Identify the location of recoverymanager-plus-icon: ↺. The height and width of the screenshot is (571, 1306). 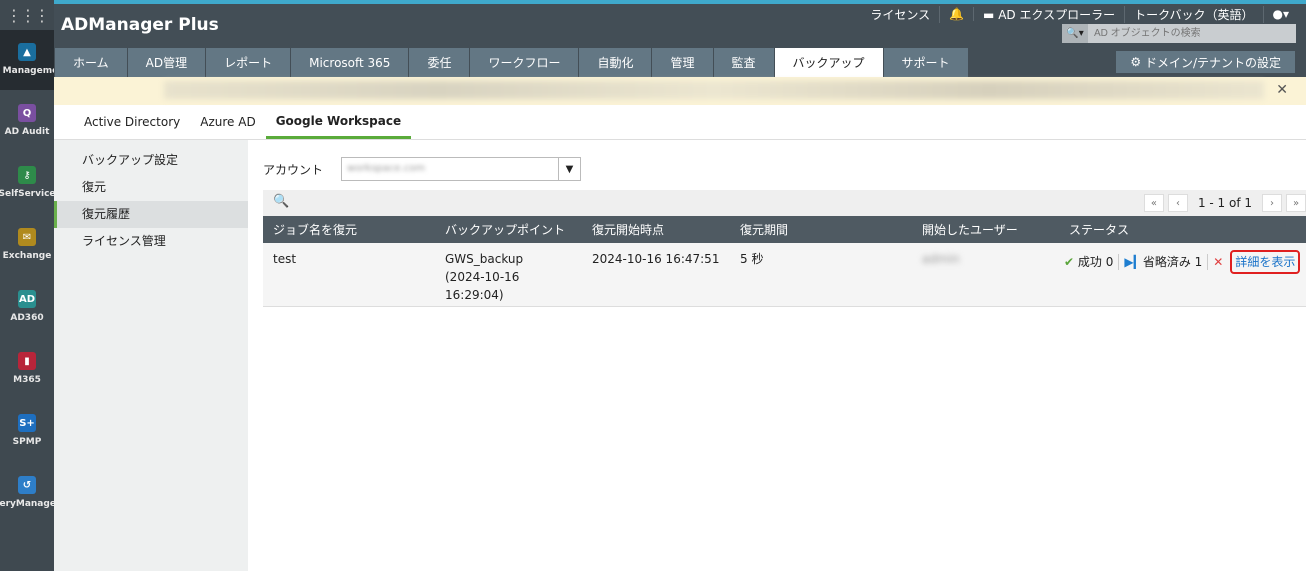
(27, 485).